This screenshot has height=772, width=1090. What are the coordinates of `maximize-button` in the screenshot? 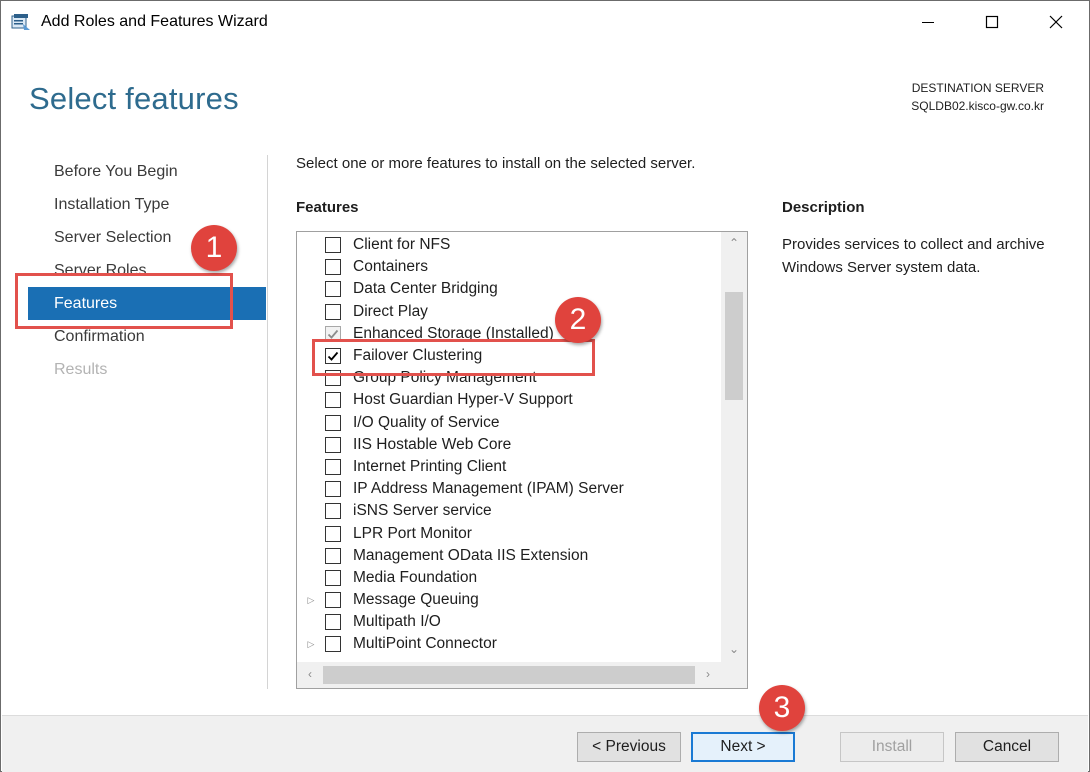 It's located at (992, 22).